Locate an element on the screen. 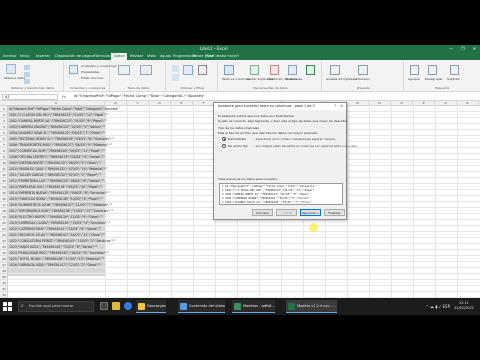 The width and height of the screenshot is (480, 360). tab-revisar: Revisar is located at coordinates (136, 56).